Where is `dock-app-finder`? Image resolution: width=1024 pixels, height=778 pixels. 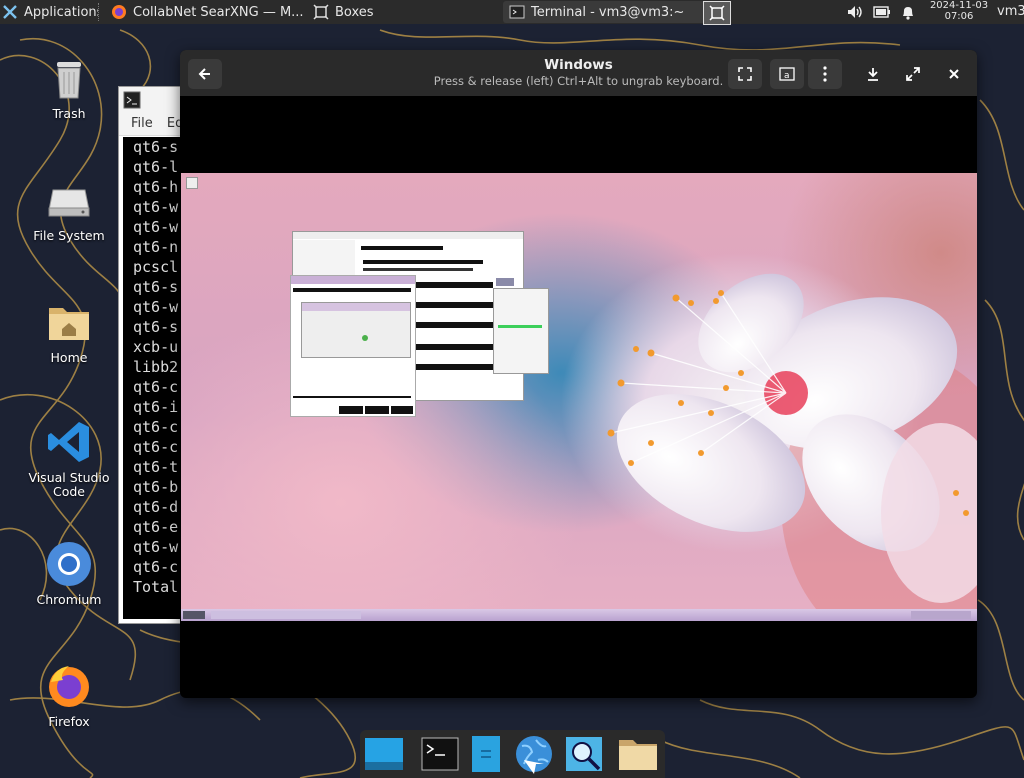 dock-app-finder is located at coordinates (584, 754).